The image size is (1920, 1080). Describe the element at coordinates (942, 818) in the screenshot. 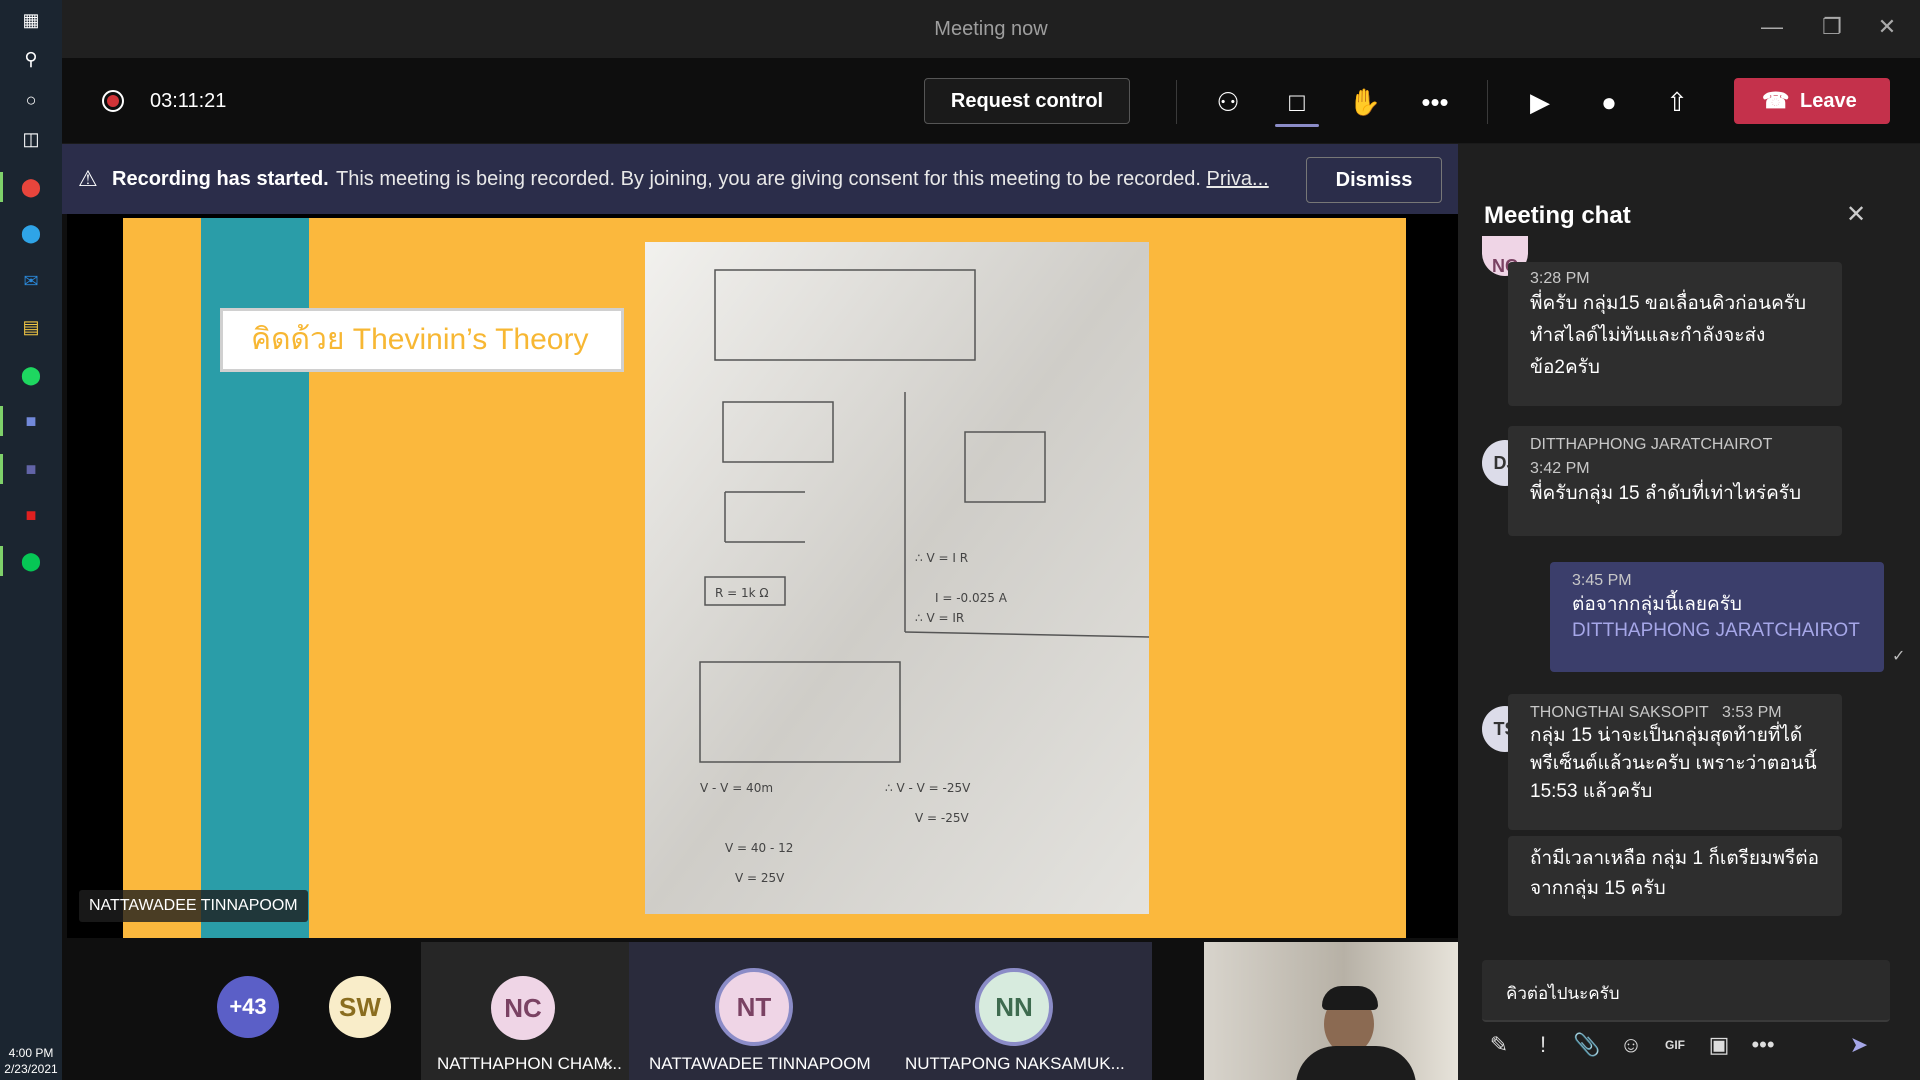

I see `svg-text: V = -25V` at that location.